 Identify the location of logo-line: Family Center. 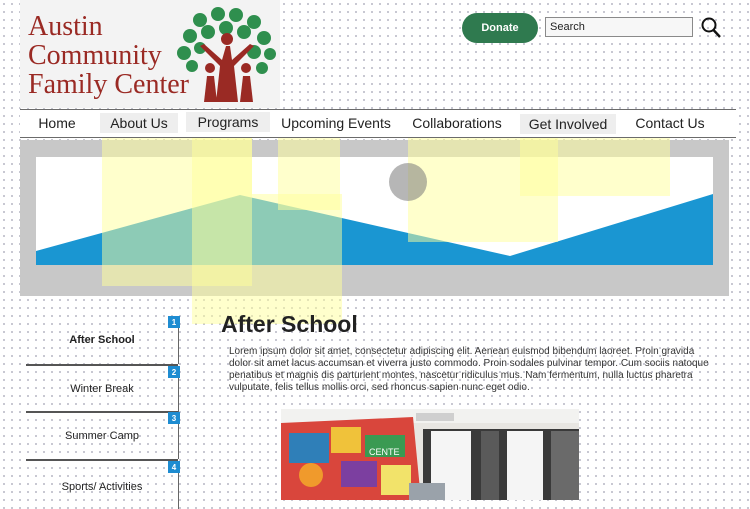
(108, 84).